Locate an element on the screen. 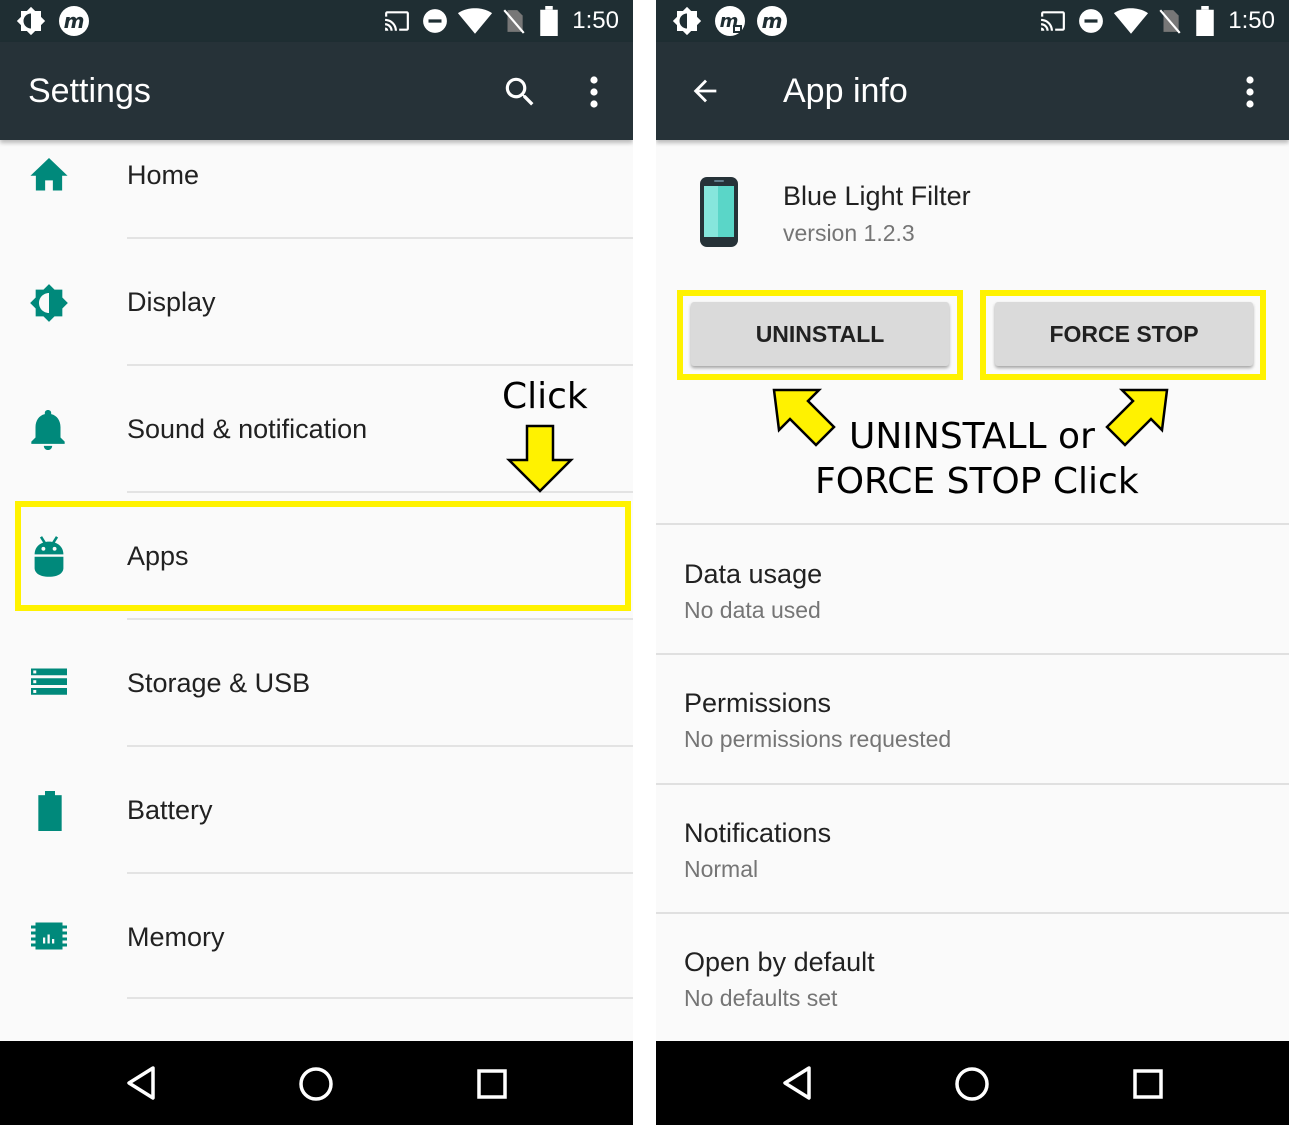 The width and height of the screenshot is (1289, 1125). section-subtitle: No permissions requested is located at coordinates (818, 739).